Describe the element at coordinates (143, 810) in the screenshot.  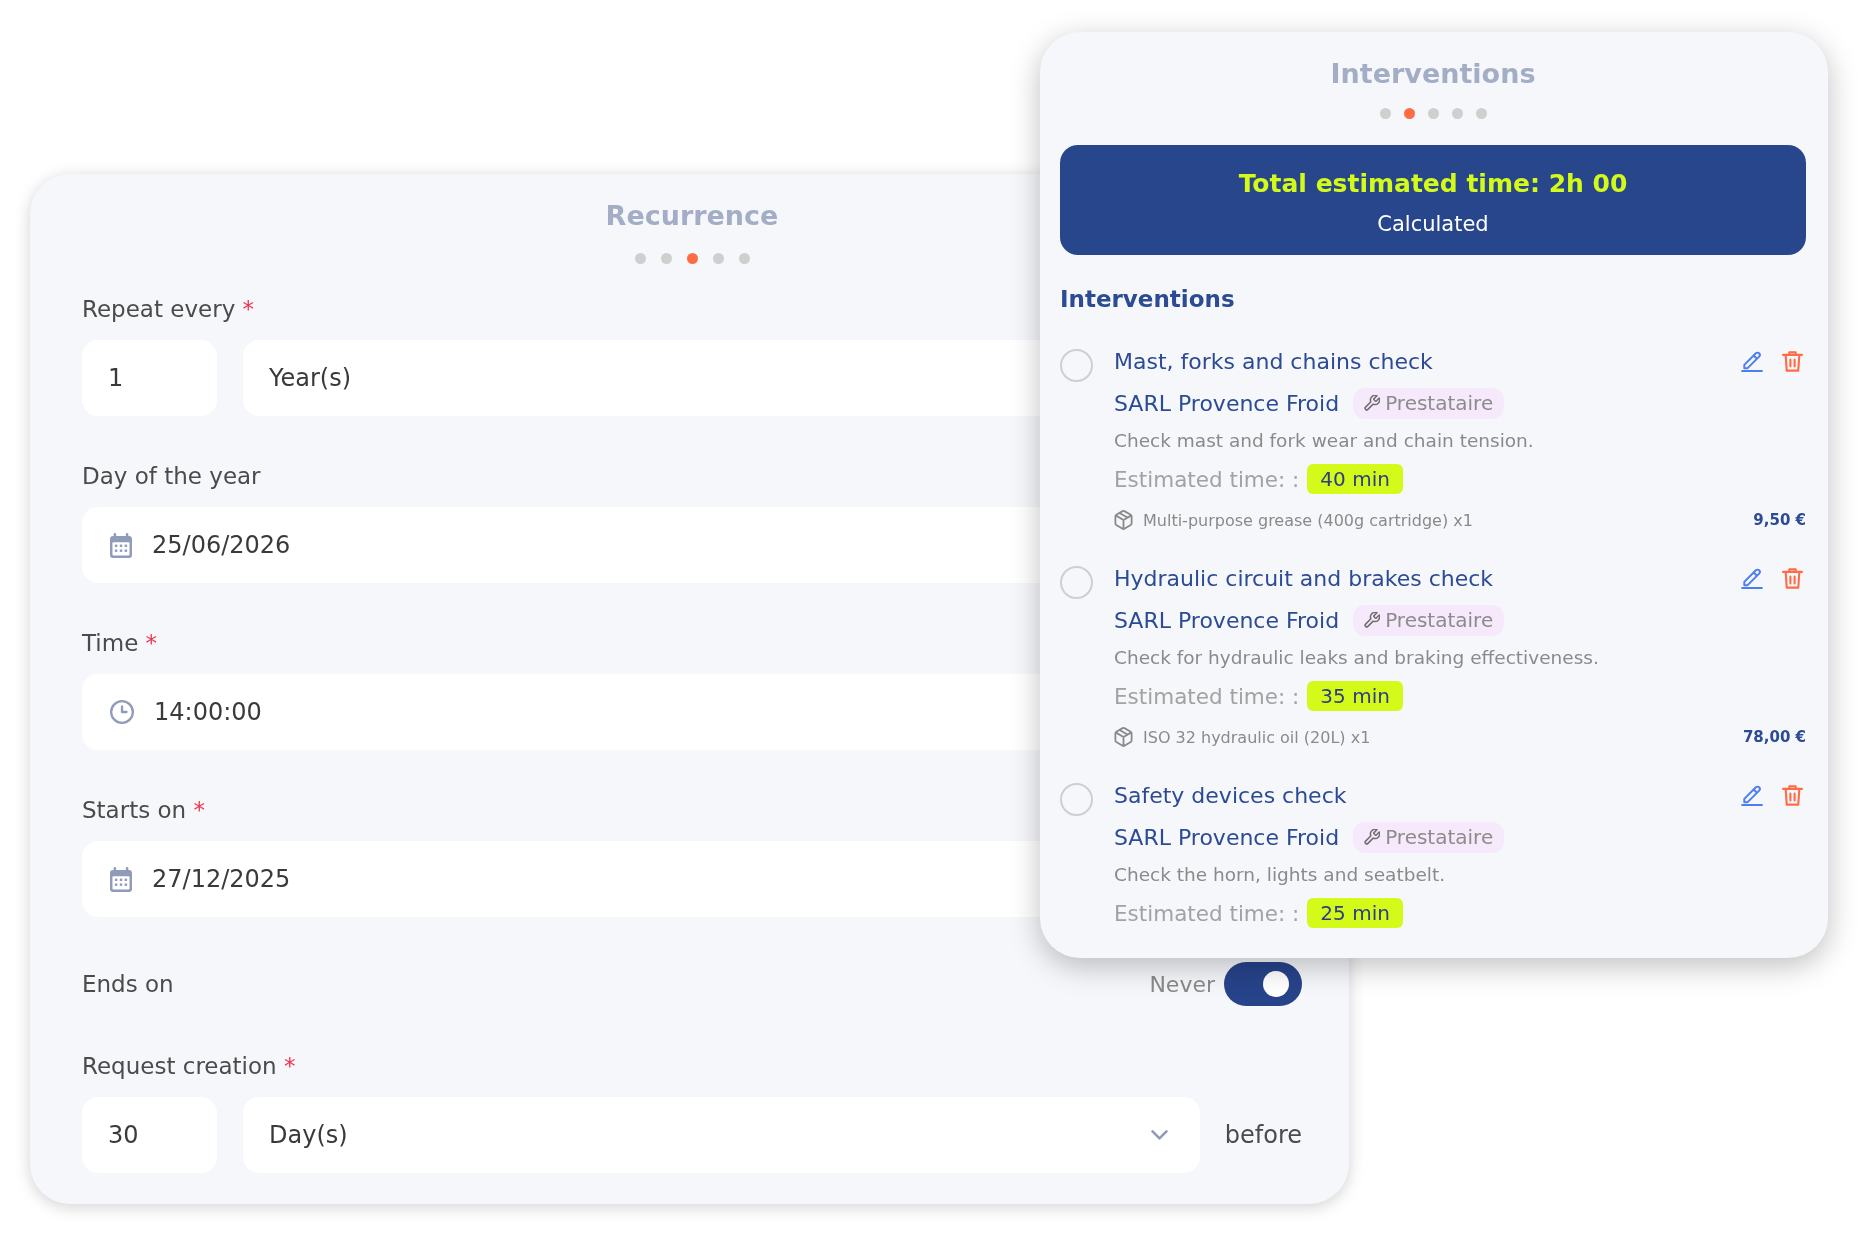
I see `field-label: Starts on *` at that location.